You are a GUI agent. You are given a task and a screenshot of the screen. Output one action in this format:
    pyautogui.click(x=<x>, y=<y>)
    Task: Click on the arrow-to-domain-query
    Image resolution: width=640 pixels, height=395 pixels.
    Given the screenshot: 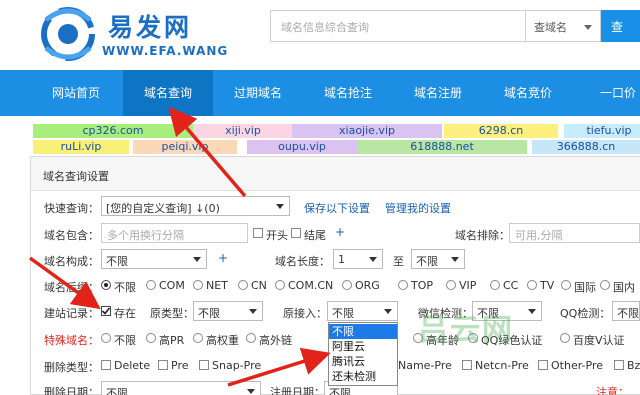 What is the action you would take?
    pyautogui.click(x=207, y=152)
    